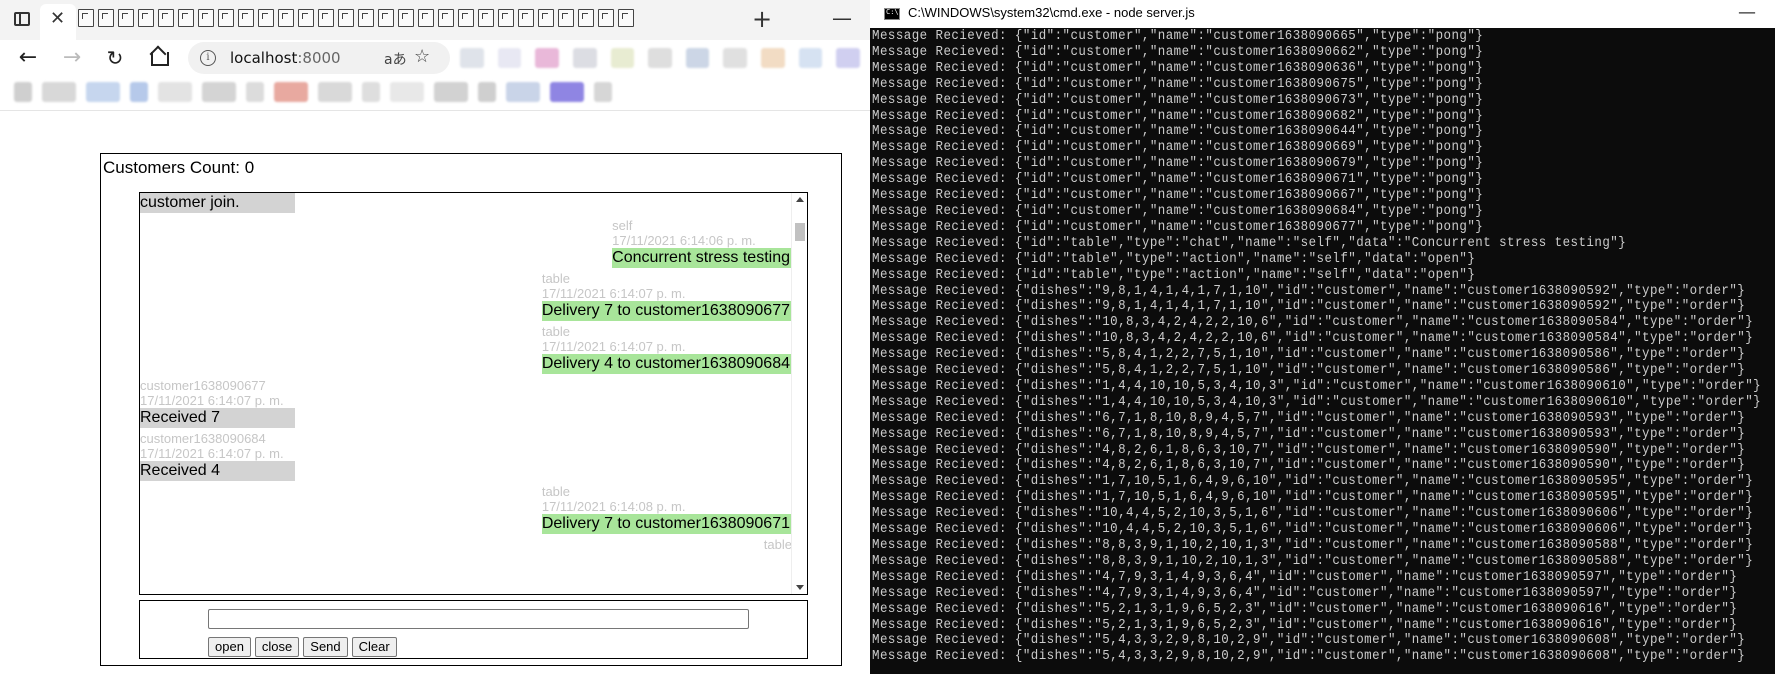 The height and width of the screenshot is (674, 1775). Describe the element at coordinates (762, 19) in the screenshot. I see `new-tab-button: +` at that location.